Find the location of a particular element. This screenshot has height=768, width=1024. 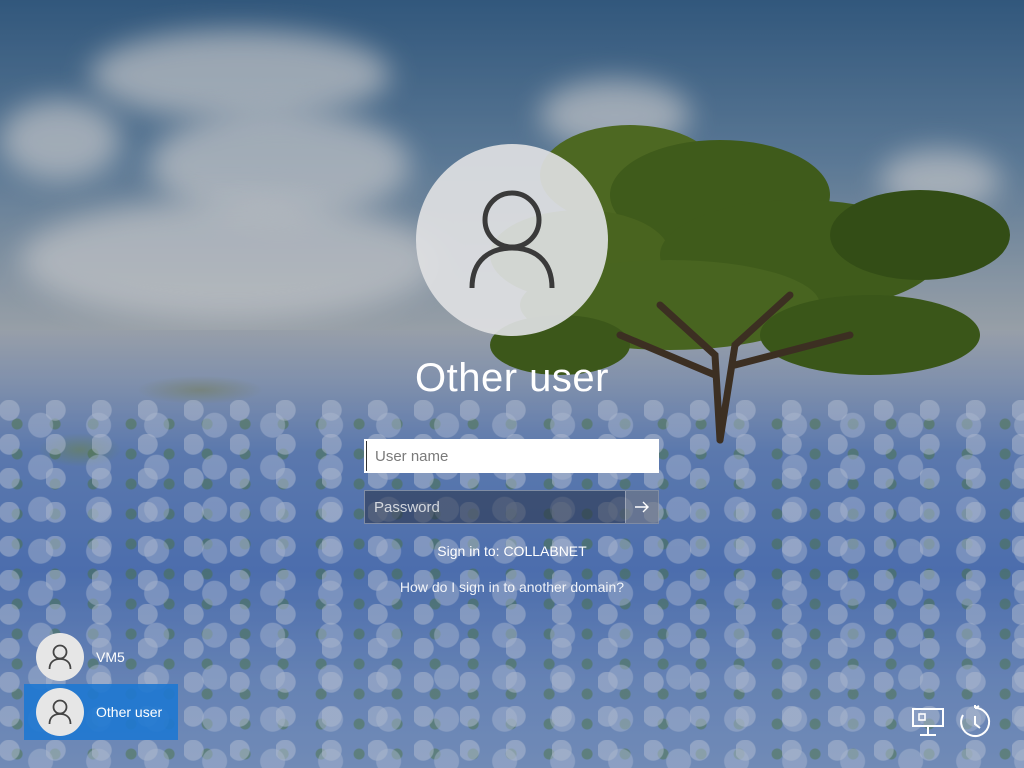

user-tile-vm5: VM5 is located at coordinates (101, 657).